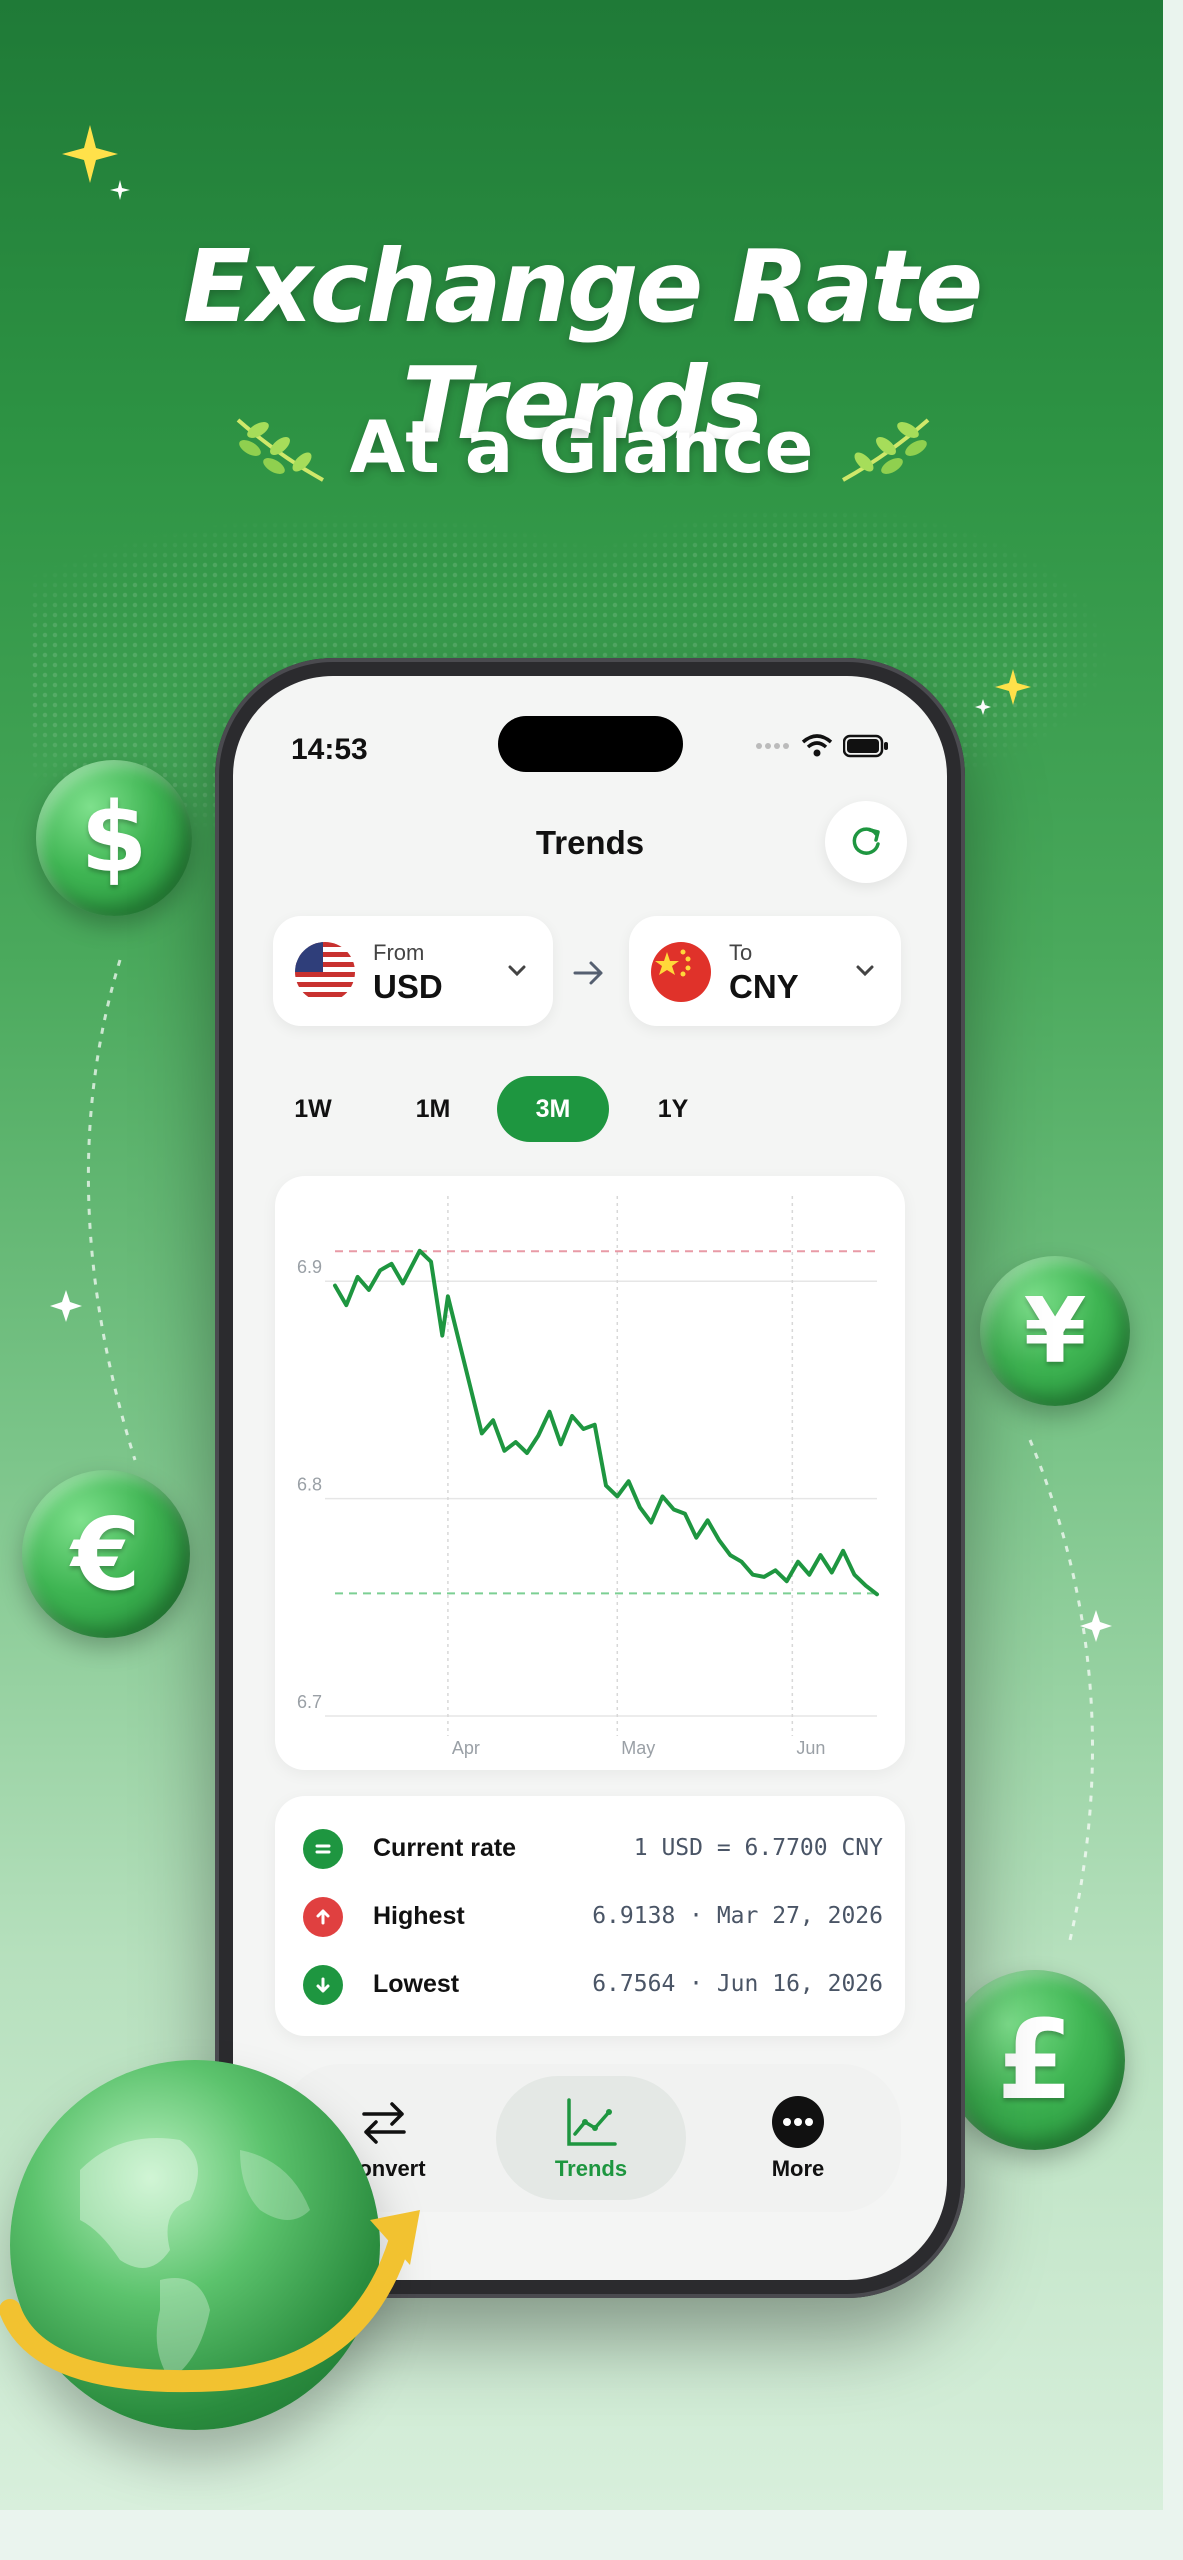 The width and height of the screenshot is (1183, 2560). I want to click on x-tick-label: Jun, so click(810, 1748).